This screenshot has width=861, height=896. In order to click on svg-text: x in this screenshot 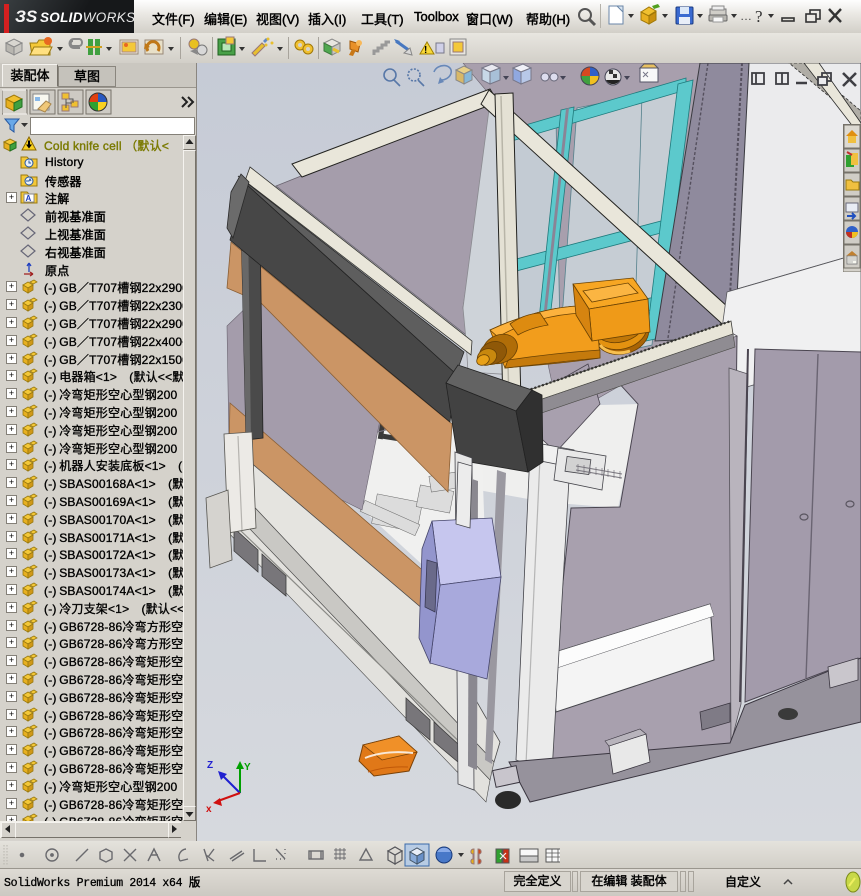, I will do `click(209, 809)`.